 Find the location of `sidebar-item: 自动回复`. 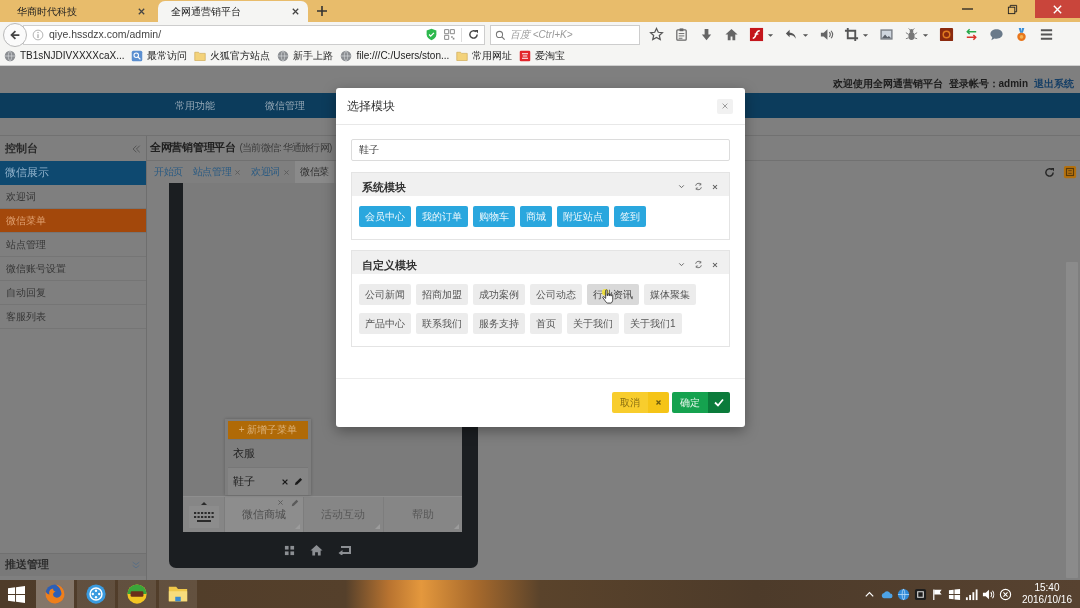

sidebar-item: 自动回复 is located at coordinates (73, 293).